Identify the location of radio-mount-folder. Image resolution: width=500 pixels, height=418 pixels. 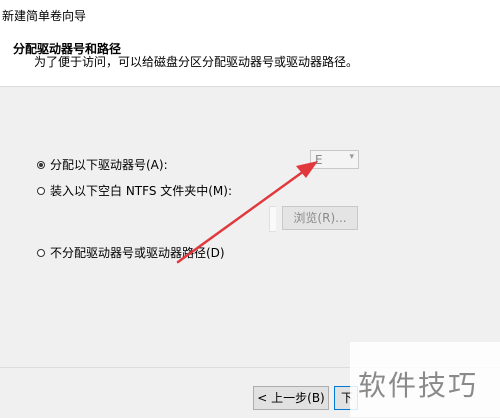
(41, 190).